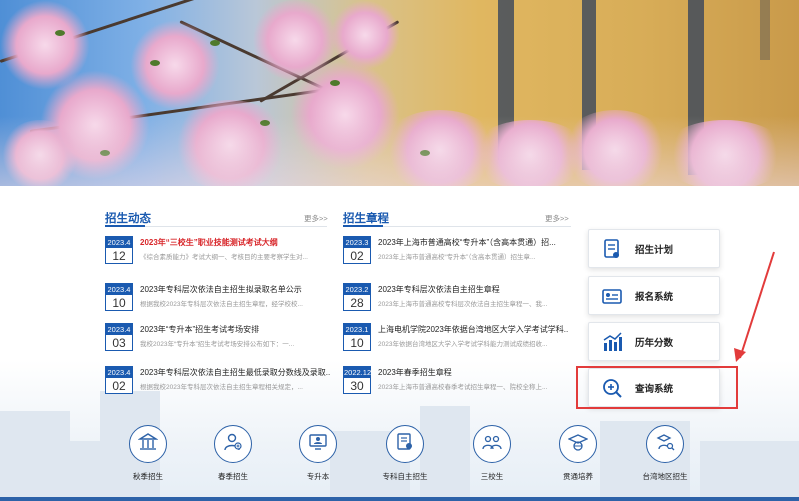 The height and width of the screenshot is (501, 799). What do you see at coordinates (492, 476) in the screenshot?
I see `nav-label: 三校生` at bounding box center [492, 476].